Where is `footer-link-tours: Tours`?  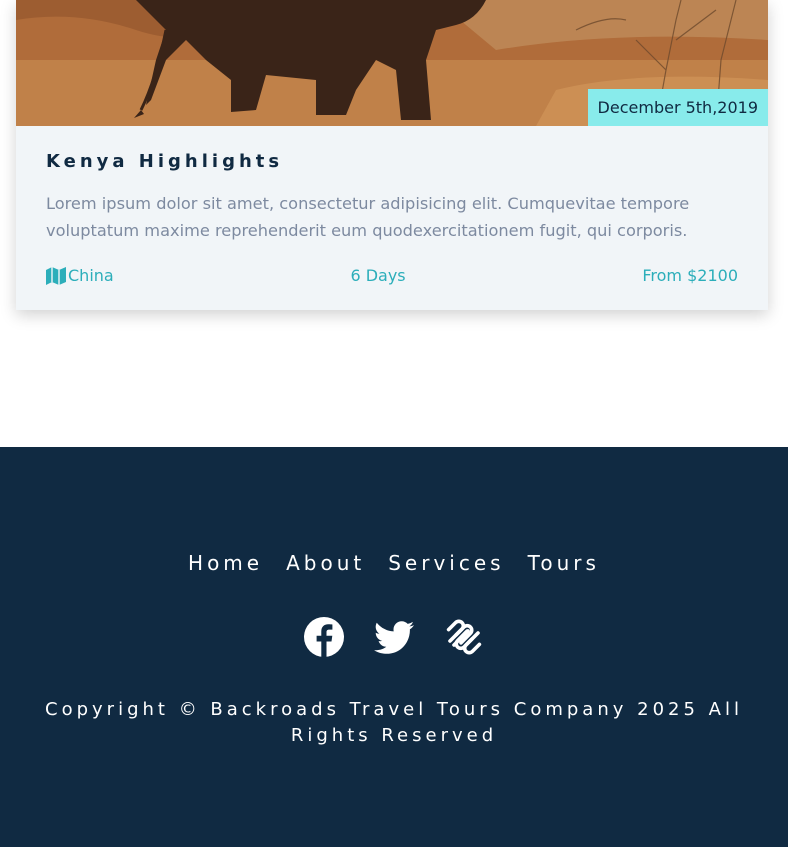 footer-link-tours: Tours is located at coordinates (564, 563).